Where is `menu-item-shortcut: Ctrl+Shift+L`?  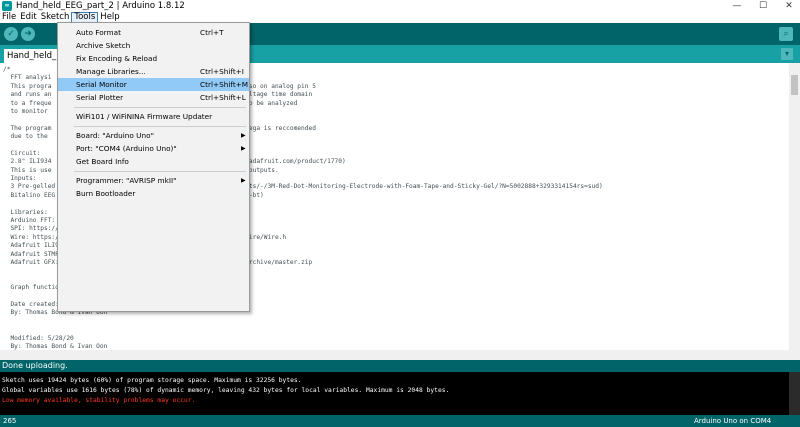
menu-item-shortcut: Ctrl+Shift+L is located at coordinates (223, 97).